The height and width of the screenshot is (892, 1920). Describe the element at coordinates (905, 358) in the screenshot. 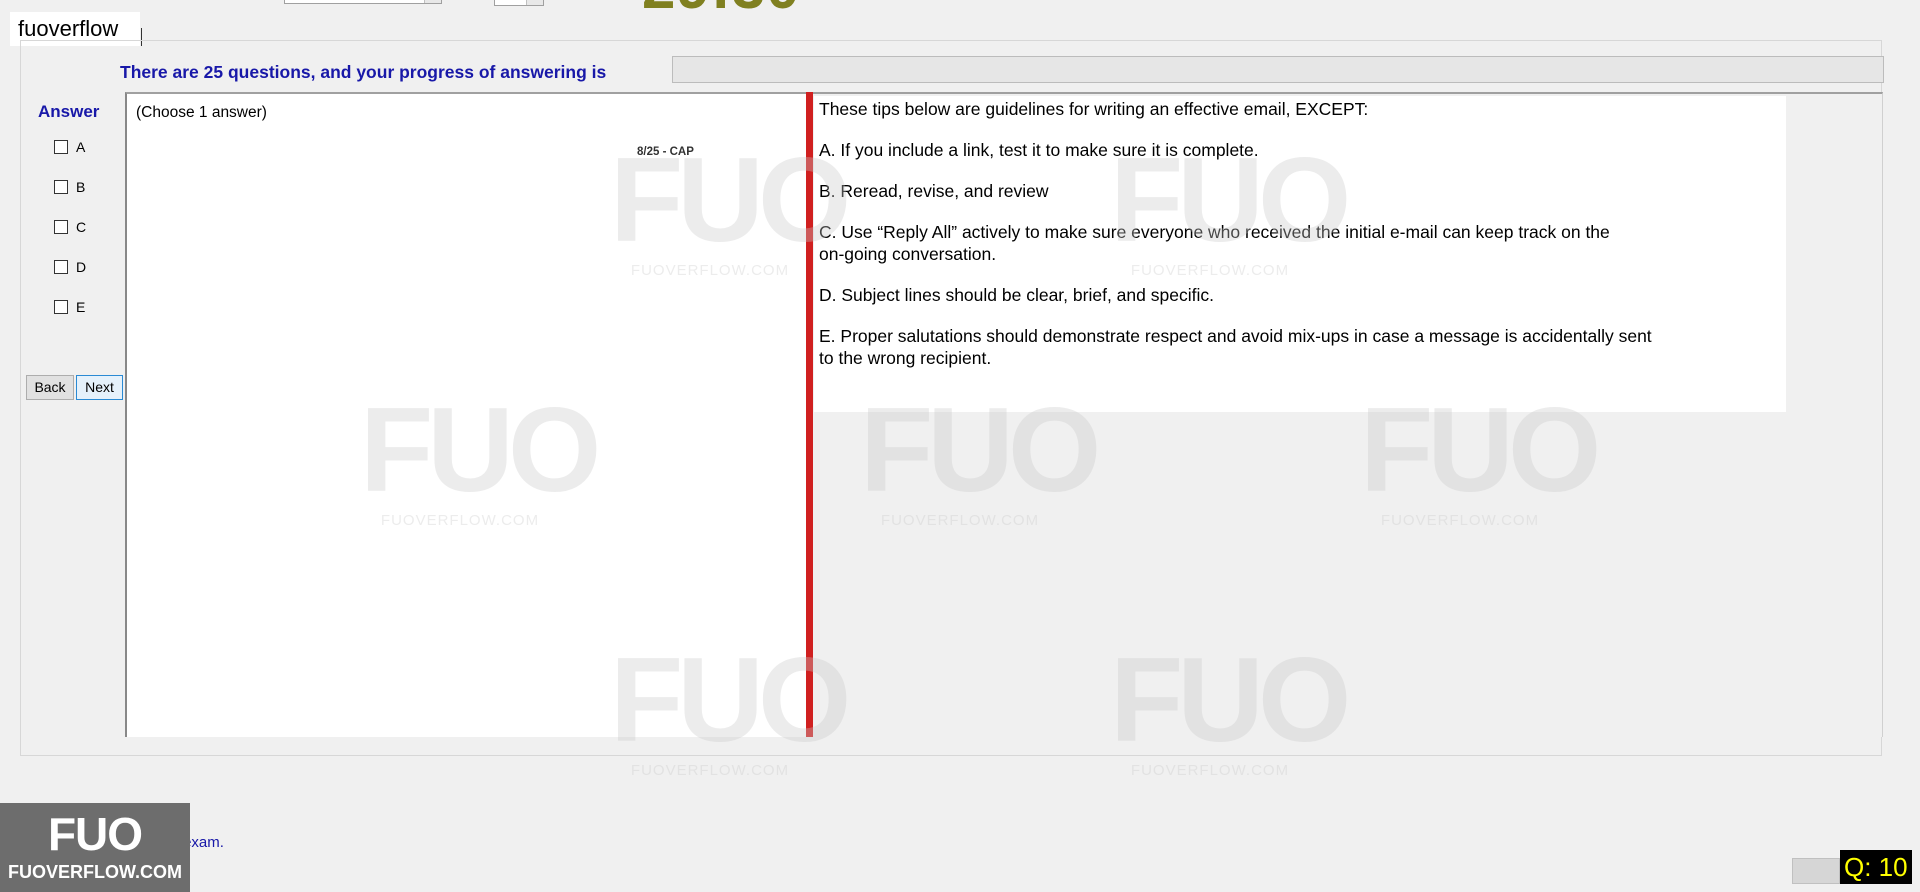

I see `question-option-e-cont: to the wrong recipient.` at that location.